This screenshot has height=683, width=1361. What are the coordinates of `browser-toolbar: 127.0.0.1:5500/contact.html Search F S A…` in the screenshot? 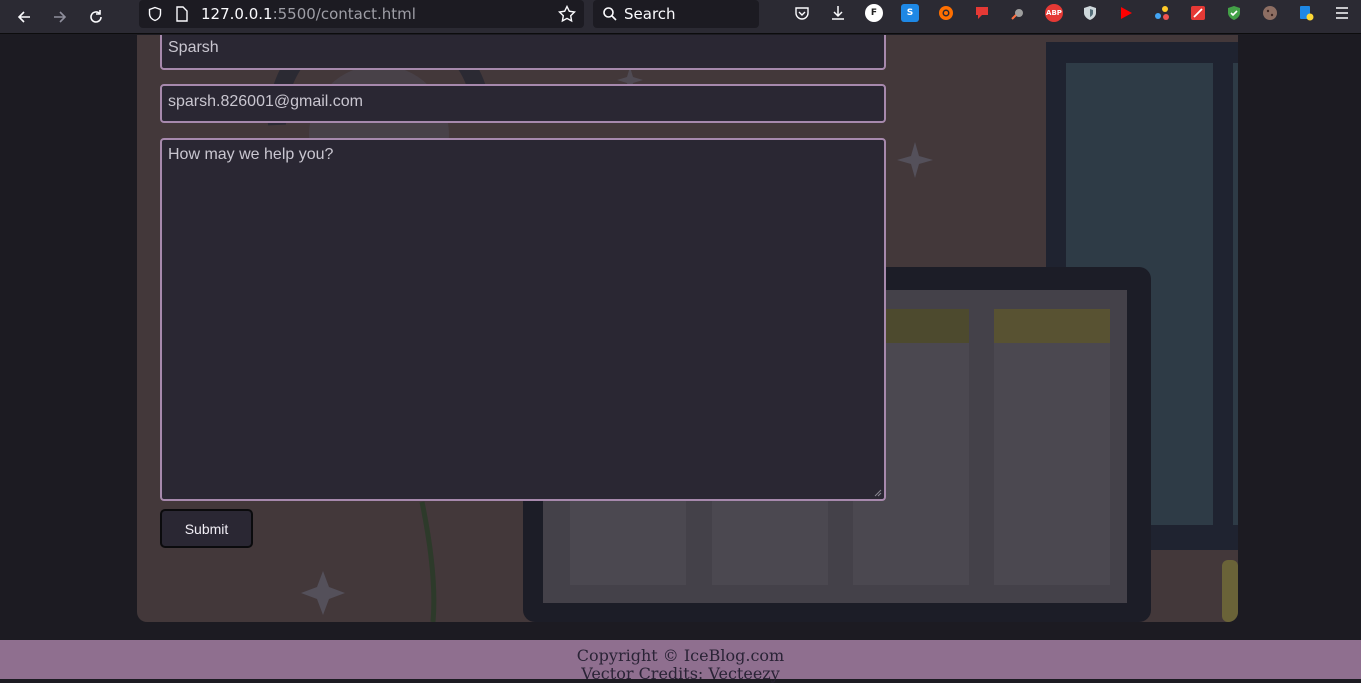 It's located at (680, 17).